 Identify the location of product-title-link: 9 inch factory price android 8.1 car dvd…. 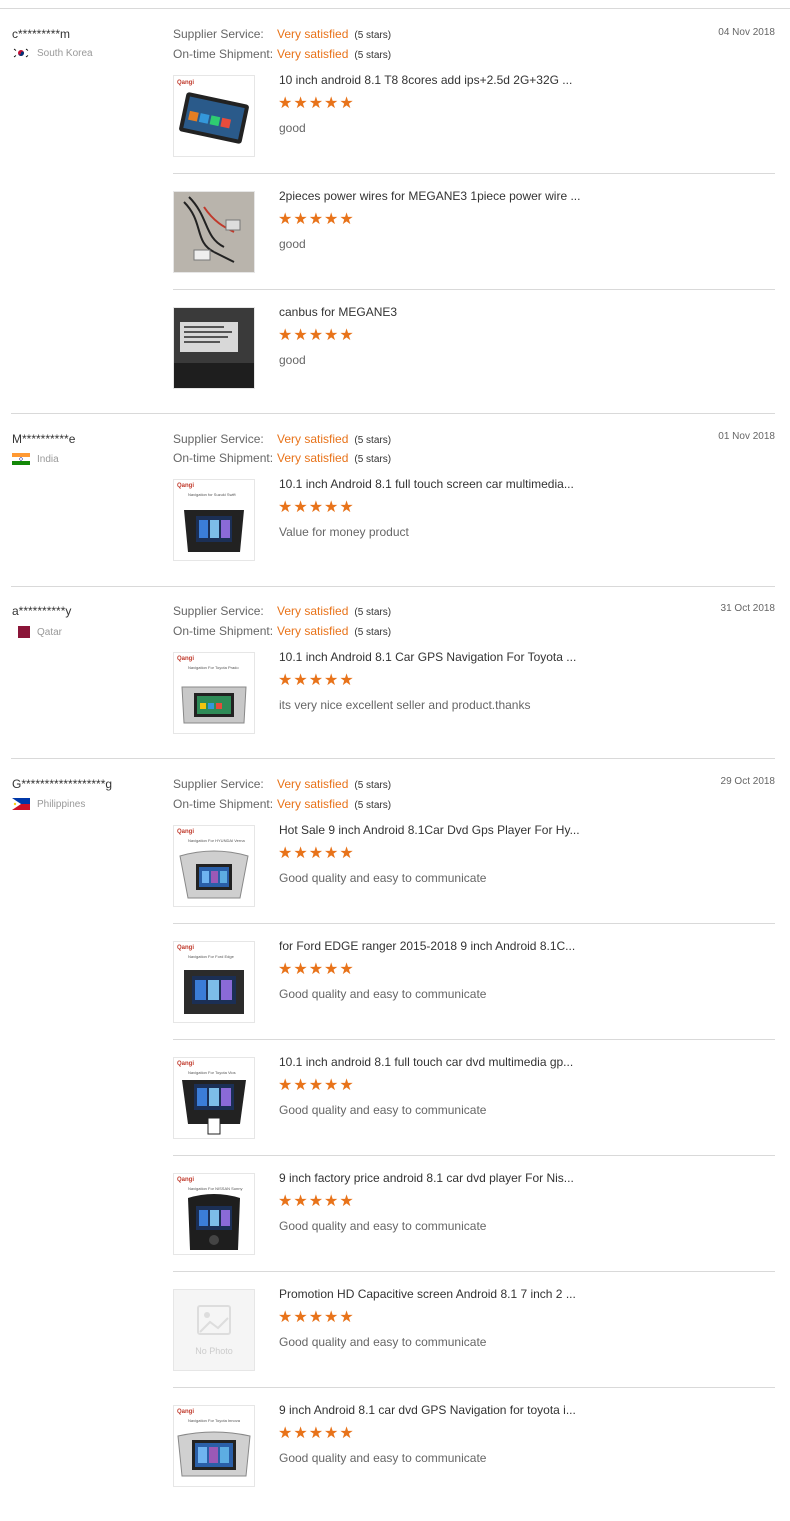
(426, 1178).